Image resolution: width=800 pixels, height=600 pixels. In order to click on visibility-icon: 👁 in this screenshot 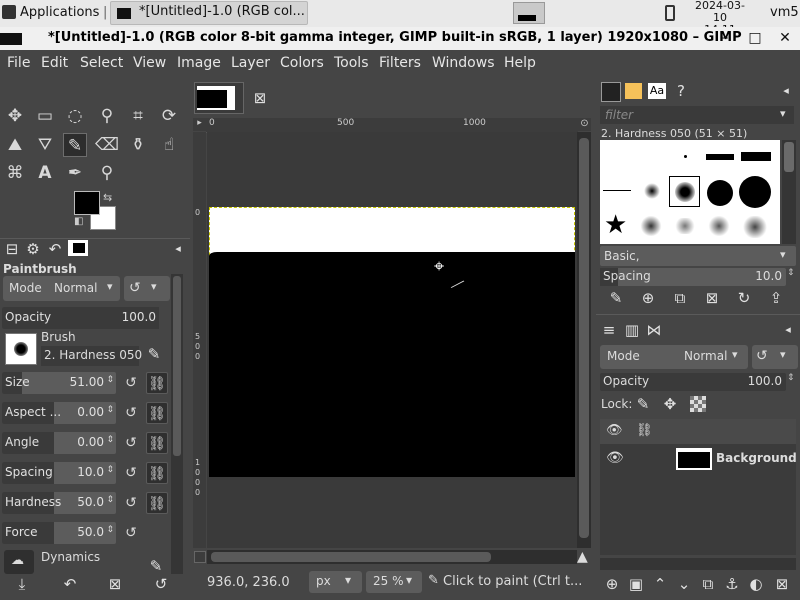, I will do `click(615, 458)`.